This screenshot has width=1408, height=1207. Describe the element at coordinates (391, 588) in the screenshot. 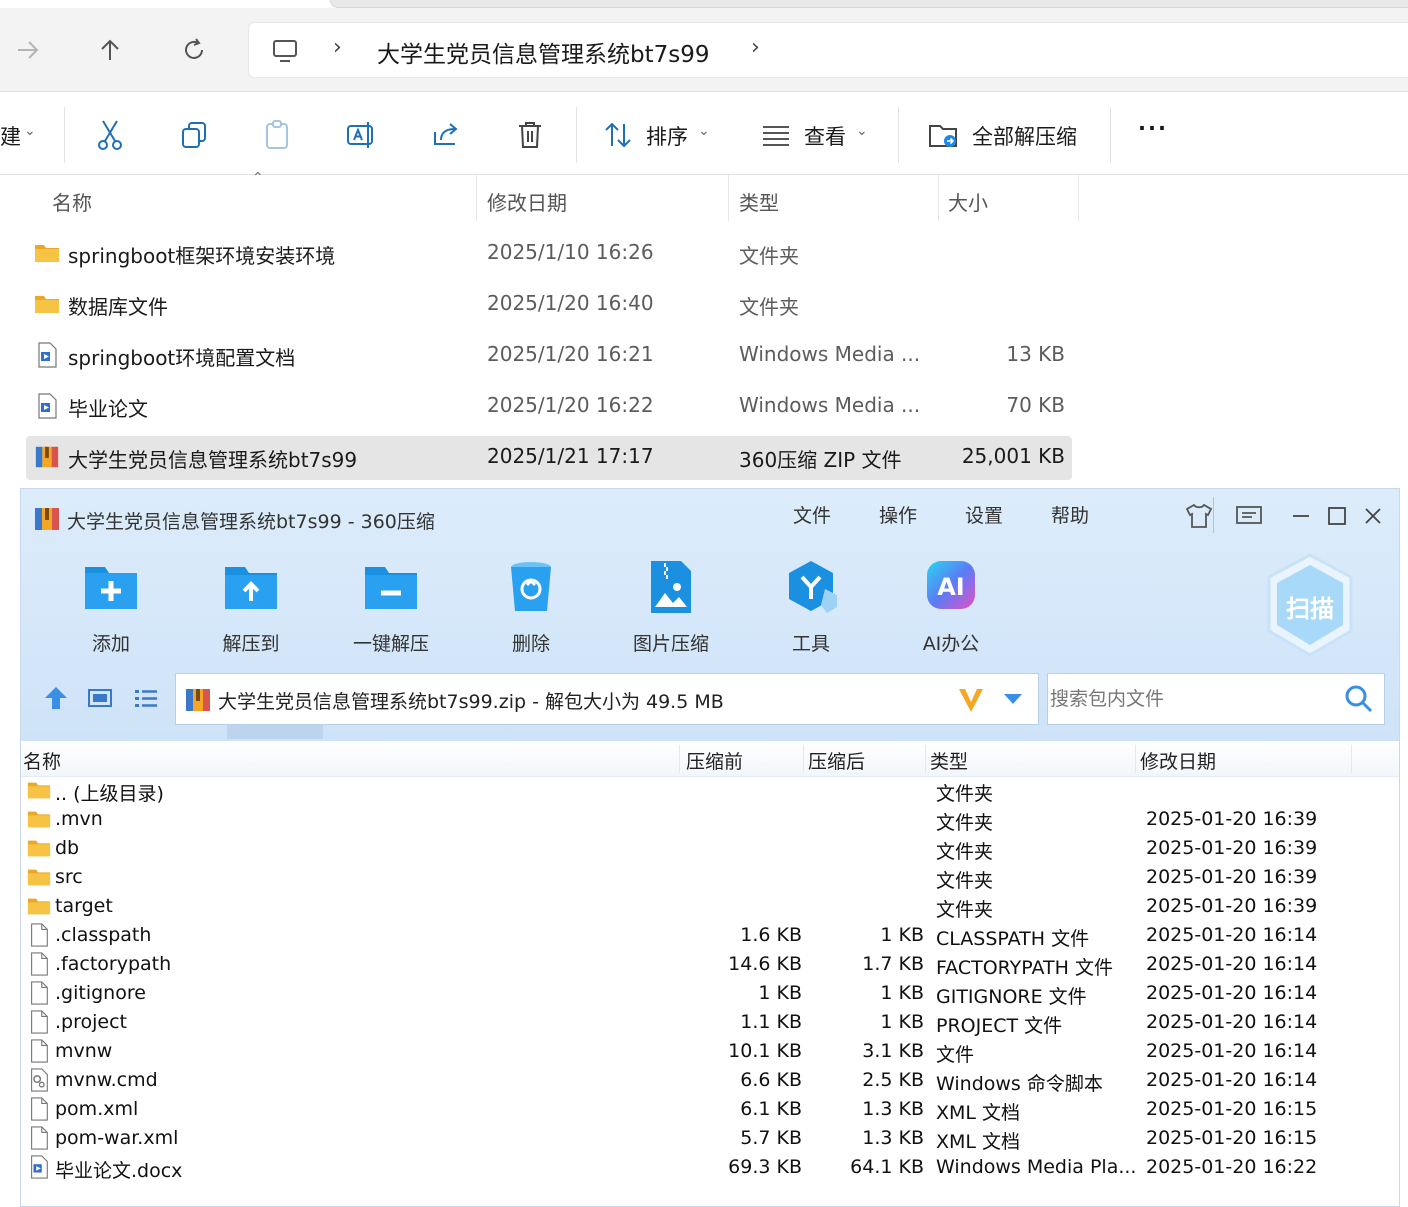

I see `one-click-extract-icon` at that location.